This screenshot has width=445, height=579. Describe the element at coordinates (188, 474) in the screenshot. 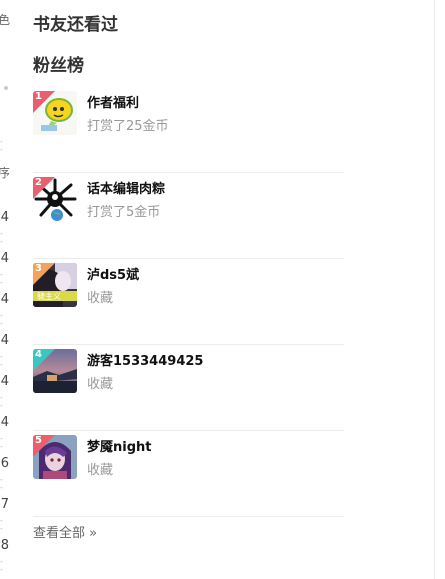

I see `fan-item: 5 梦魇night 收藏` at that location.